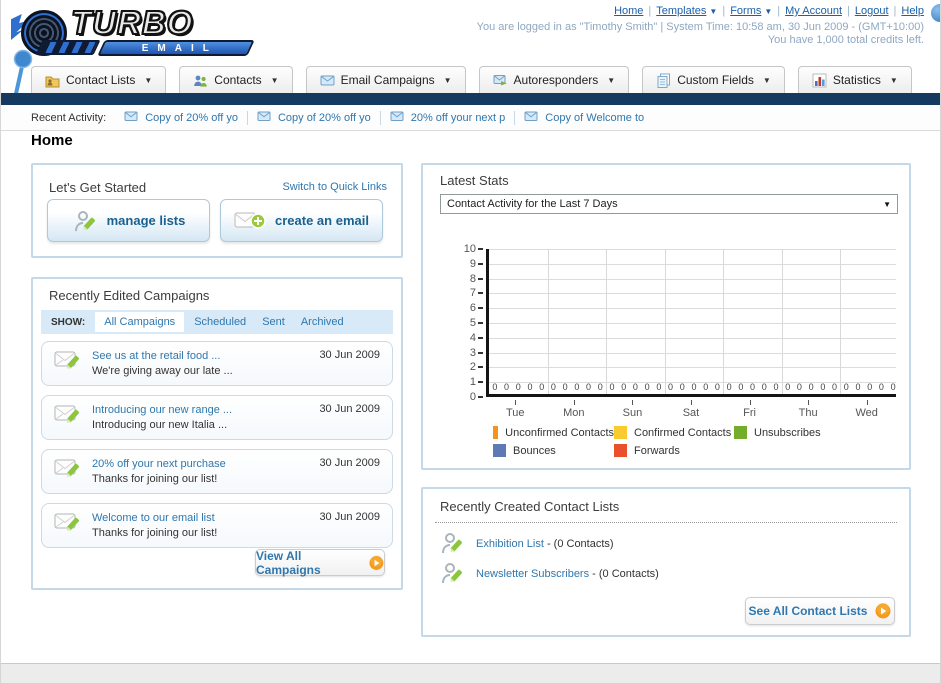 The height and width of the screenshot is (683, 941). I want to click on activity-item: Copy of Welcome to, so click(584, 117).